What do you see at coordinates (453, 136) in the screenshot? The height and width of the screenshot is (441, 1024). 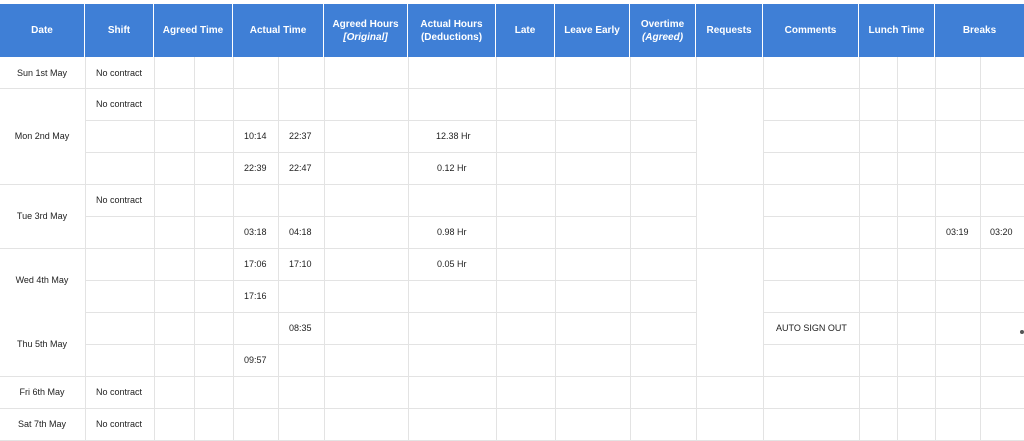 I see `actual-hours-value: 12.38 Hr` at bounding box center [453, 136].